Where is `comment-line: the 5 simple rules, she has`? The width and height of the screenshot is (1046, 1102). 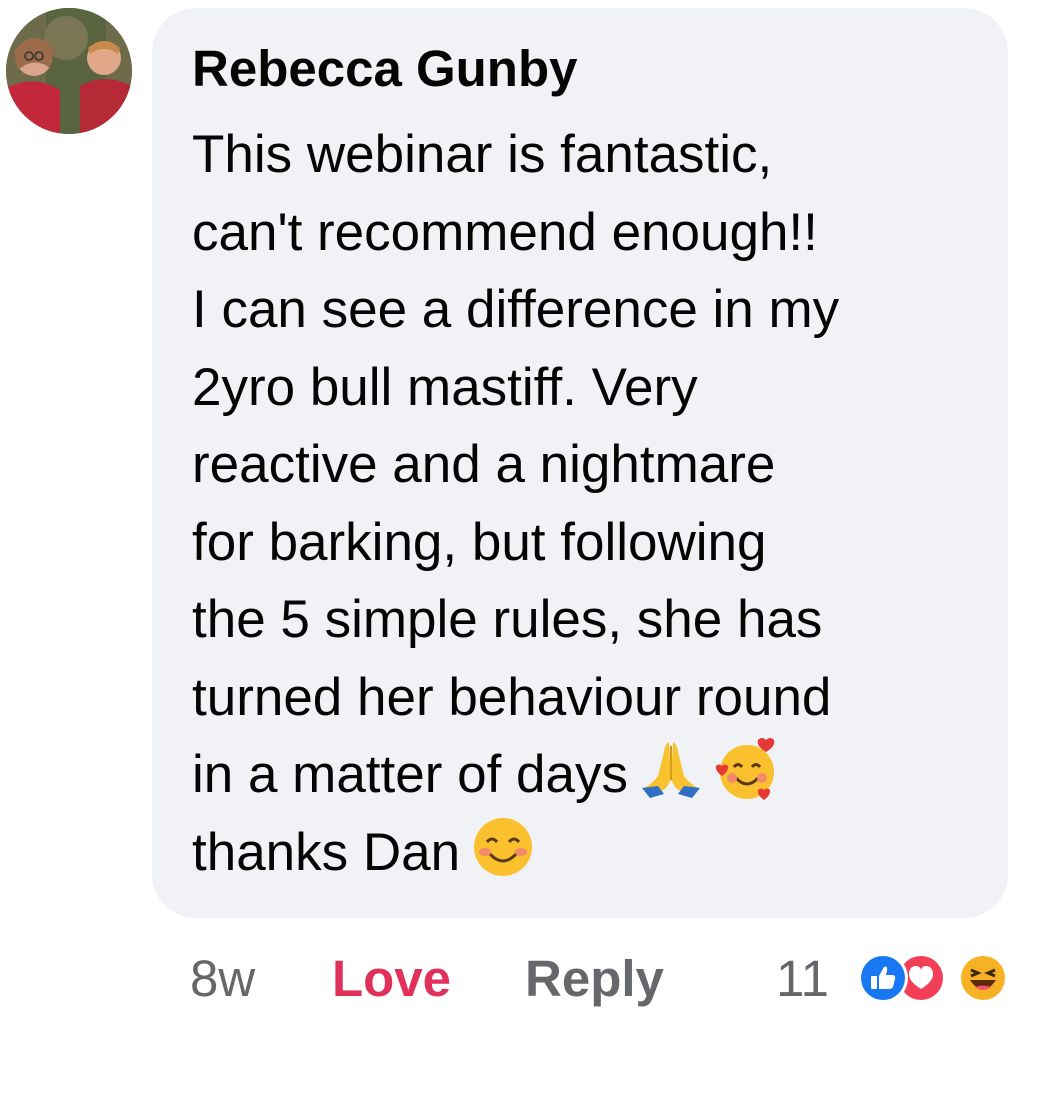
comment-line: the 5 simple rules, she has is located at coordinates (507, 619).